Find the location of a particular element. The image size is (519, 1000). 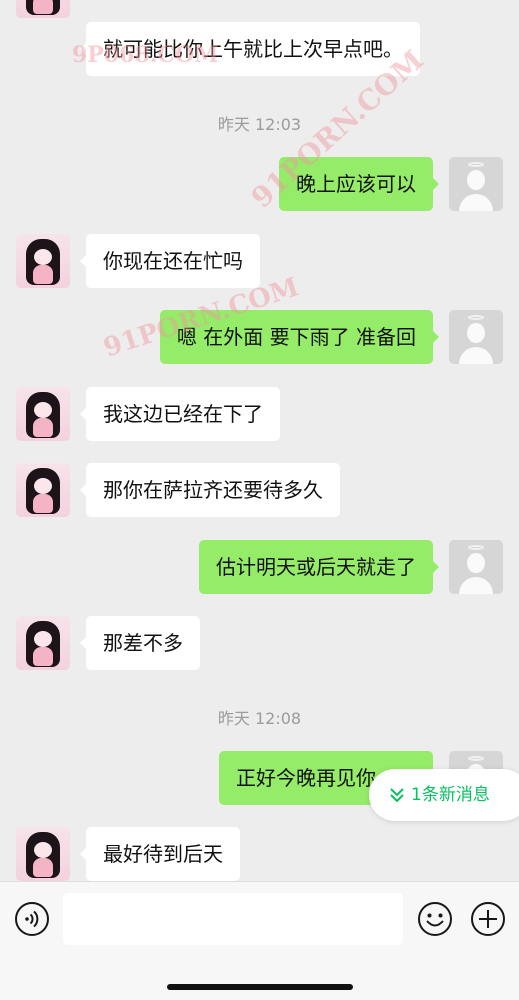

timestamp: 昨天 12:03 is located at coordinates (259, 124).